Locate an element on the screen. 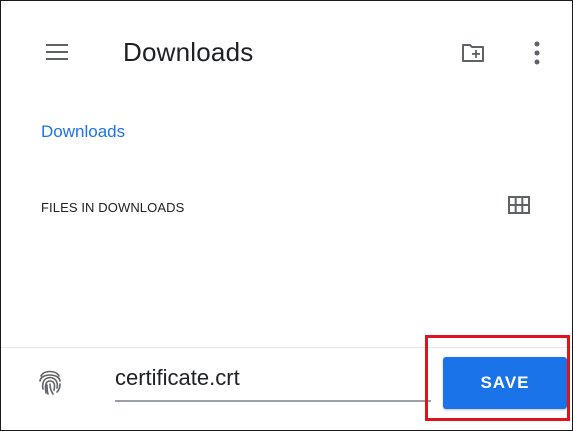 The height and width of the screenshot is (431, 573). more-options-button is located at coordinates (537, 53).